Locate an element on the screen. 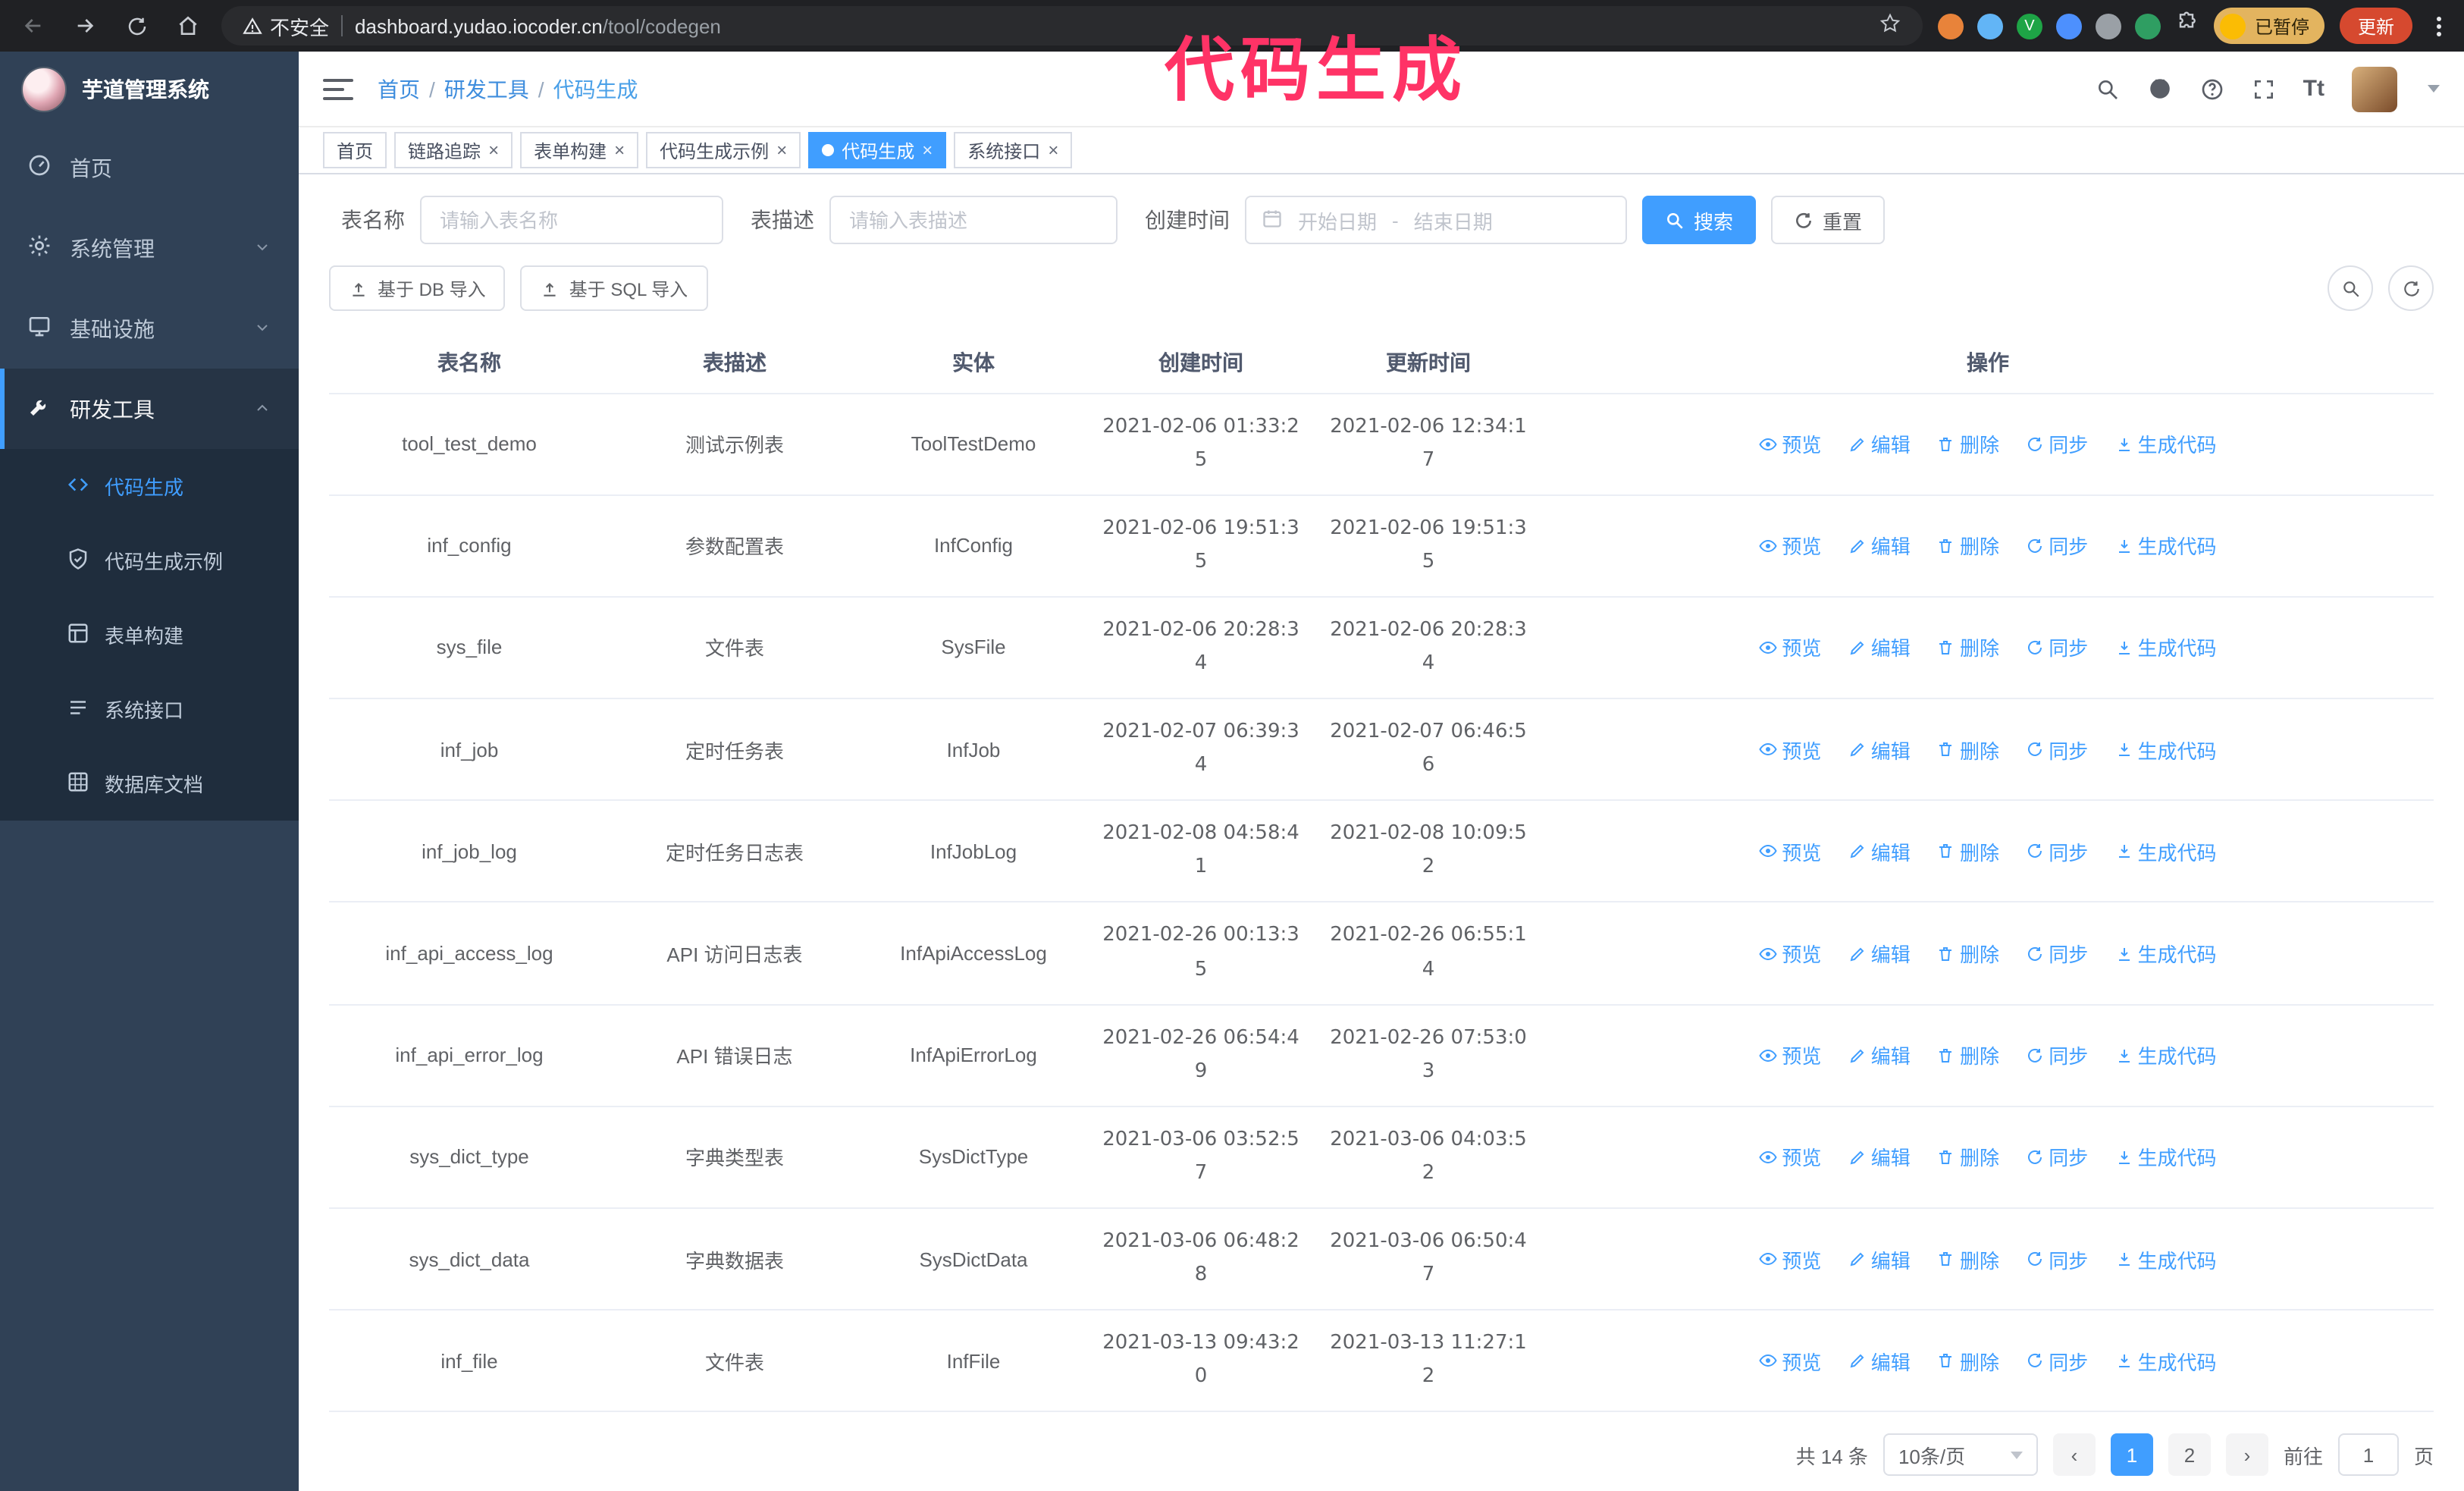 The image size is (2464, 1491). security-warning: 不安全 is located at coordinates (286, 25).